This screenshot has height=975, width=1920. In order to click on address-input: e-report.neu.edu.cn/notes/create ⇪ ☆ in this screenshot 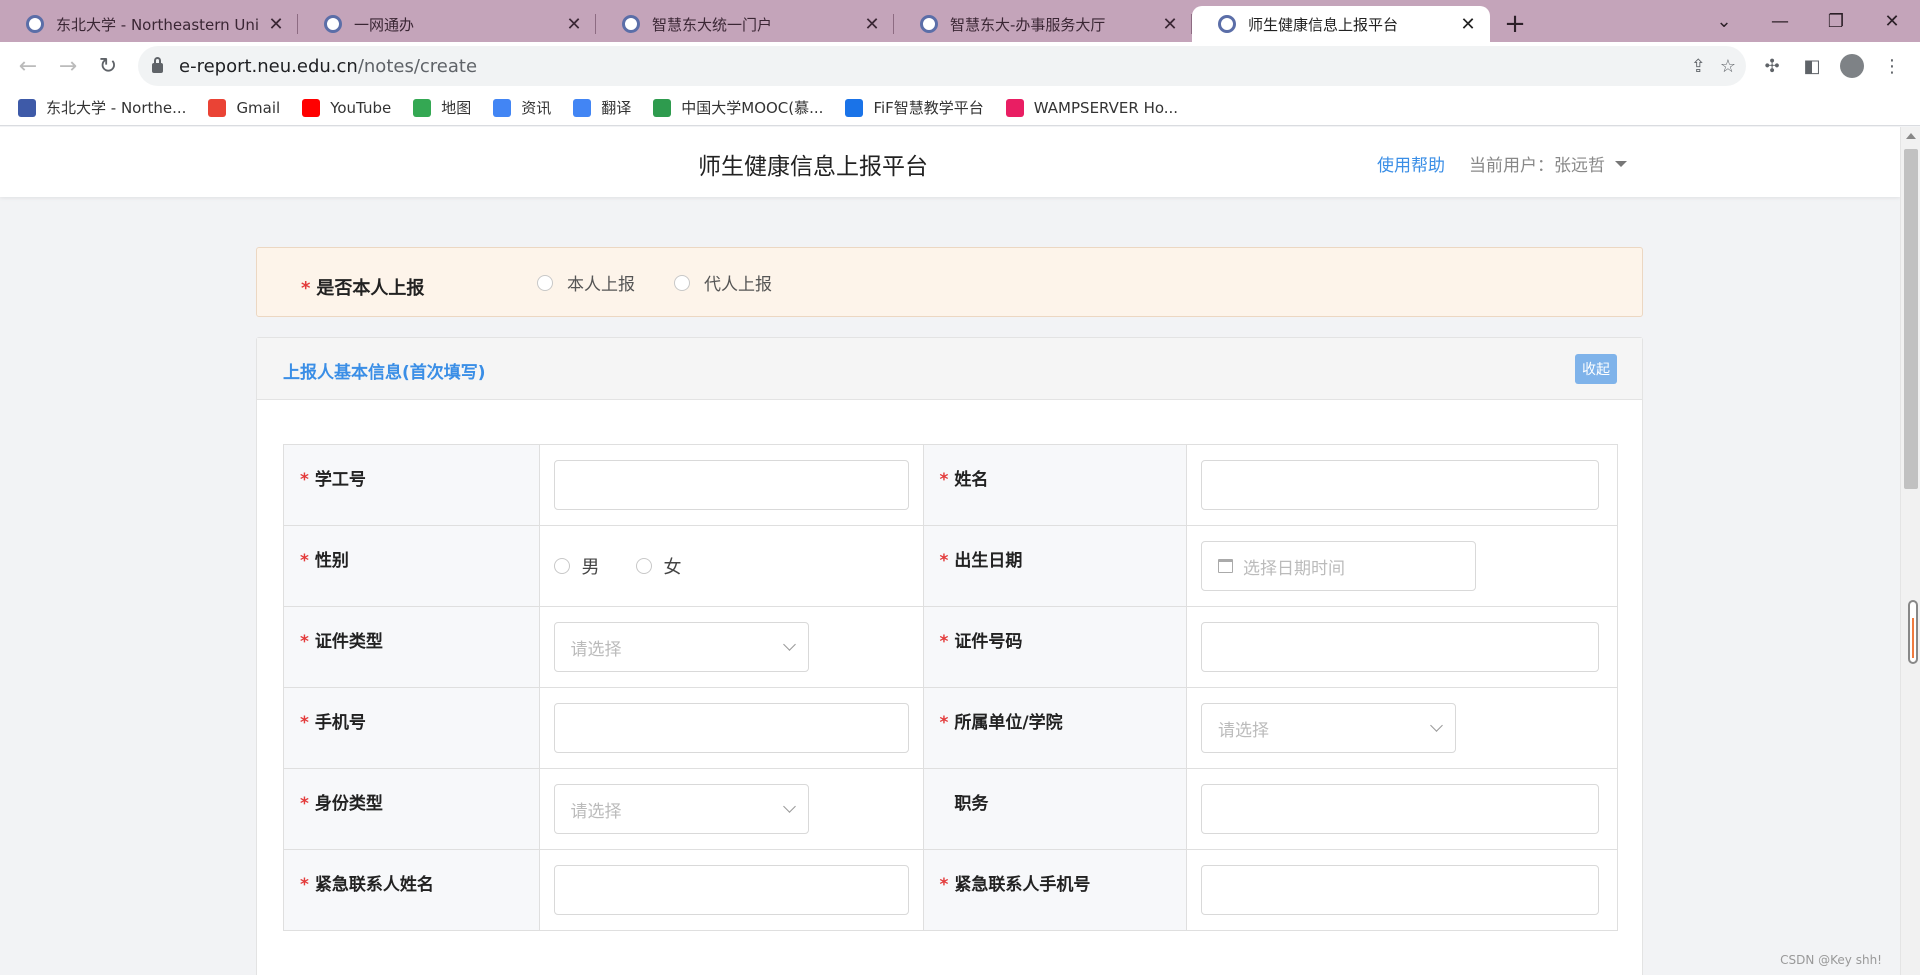, I will do `click(942, 66)`.